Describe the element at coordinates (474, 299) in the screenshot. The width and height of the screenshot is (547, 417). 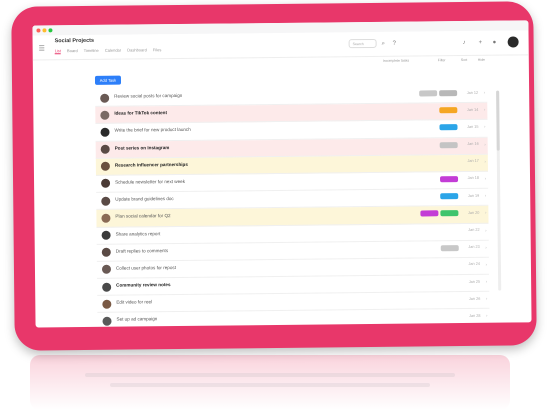
I see `due-date: Jan 26` at that location.